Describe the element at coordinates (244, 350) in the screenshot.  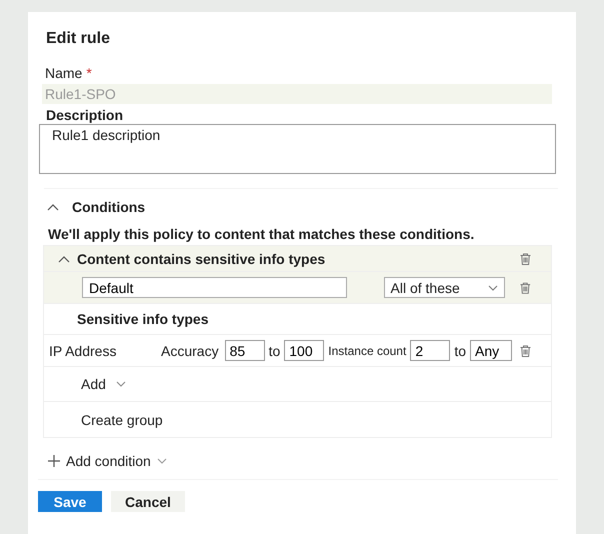
I see `accuracy-min-field: 85` at that location.